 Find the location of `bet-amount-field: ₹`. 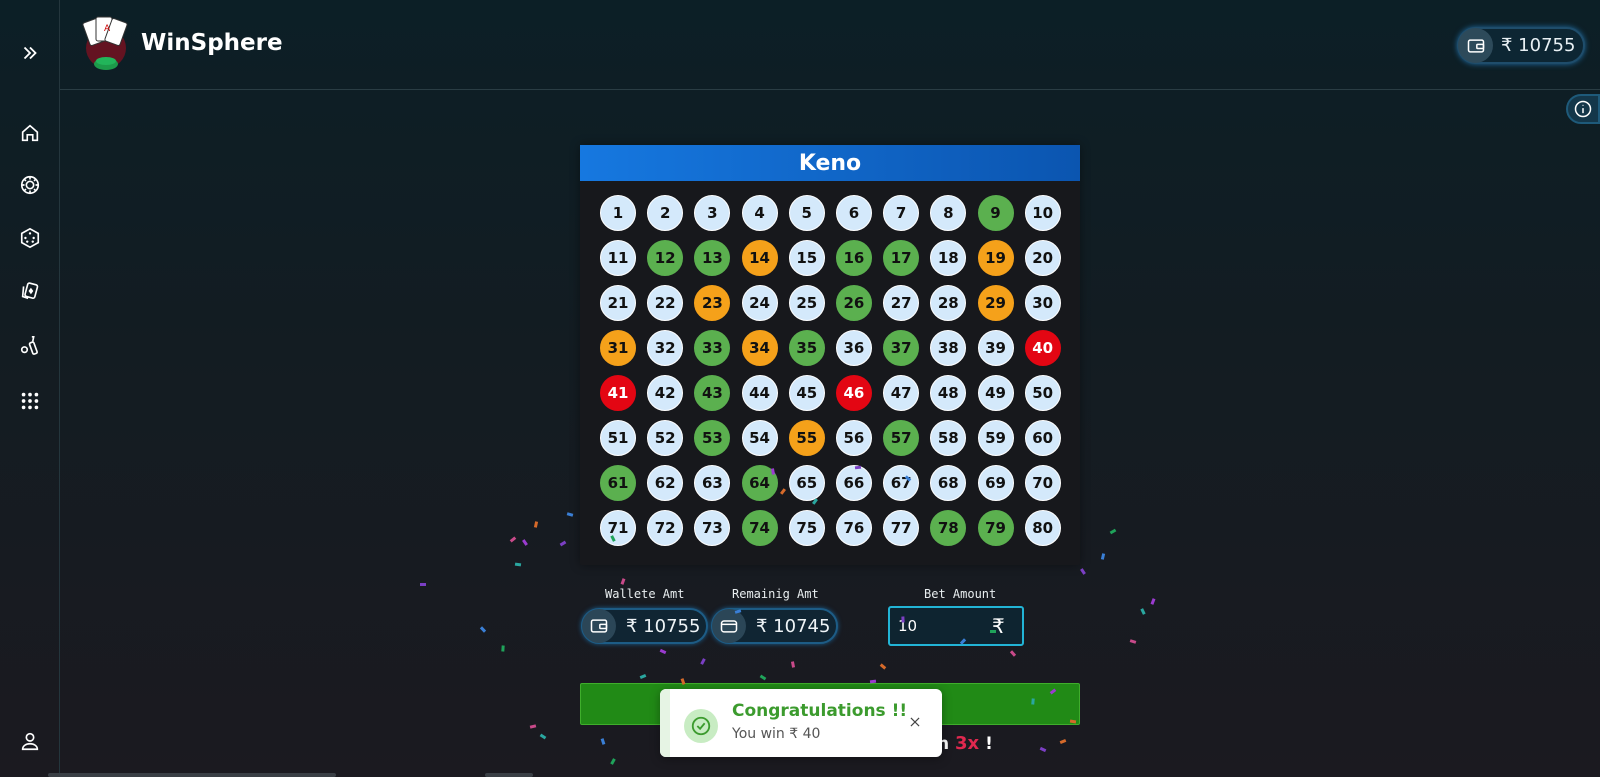

bet-amount-field: ₹ is located at coordinates (956, 626).